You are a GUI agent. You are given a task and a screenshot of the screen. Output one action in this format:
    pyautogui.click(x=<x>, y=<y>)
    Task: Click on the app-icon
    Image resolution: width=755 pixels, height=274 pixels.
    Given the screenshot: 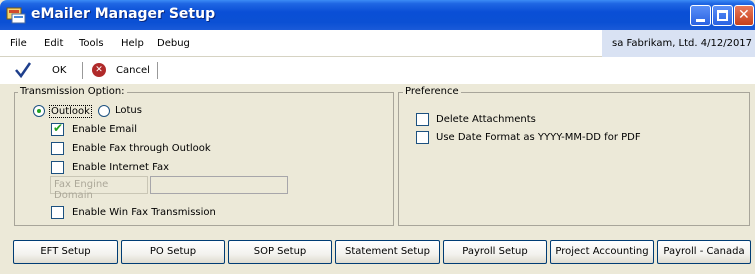 What is the action you would take?
    pyautogui.click(x=16, y=15)
    